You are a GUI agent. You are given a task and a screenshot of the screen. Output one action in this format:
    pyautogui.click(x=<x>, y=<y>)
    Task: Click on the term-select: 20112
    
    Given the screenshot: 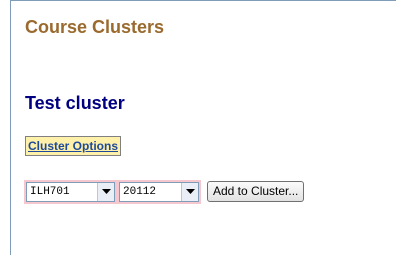 What is the action you would take?
    pyautogui.click(x=159, y=192)
    